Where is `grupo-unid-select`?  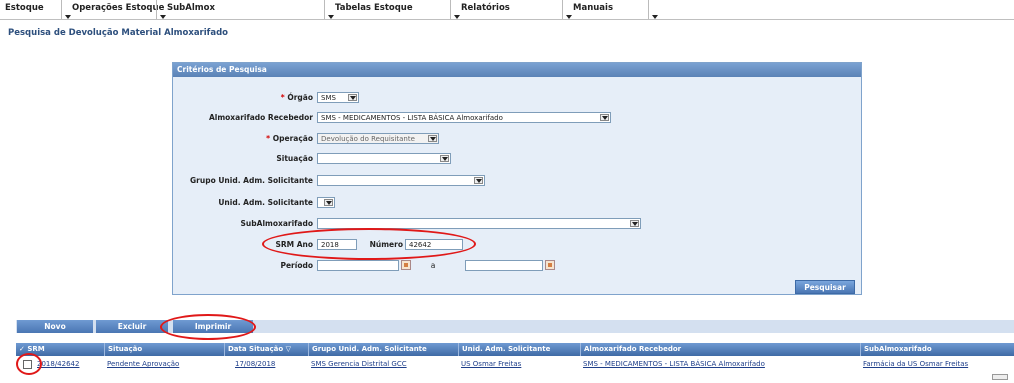
grupo-unid-select is located at coordinates (401, 180).